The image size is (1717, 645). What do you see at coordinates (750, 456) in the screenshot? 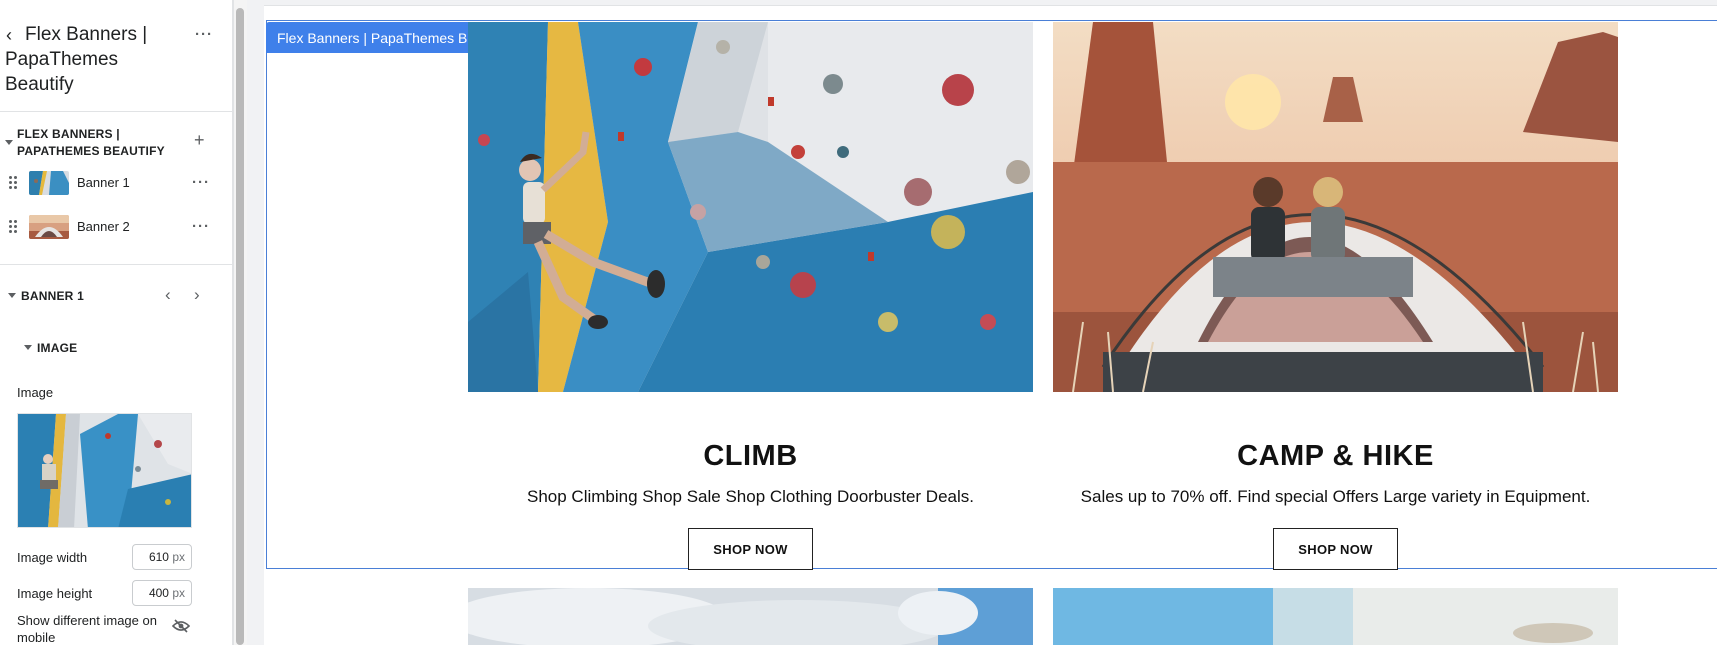
I see `banner-title: CLIMB` at bounding box center [750, 456].